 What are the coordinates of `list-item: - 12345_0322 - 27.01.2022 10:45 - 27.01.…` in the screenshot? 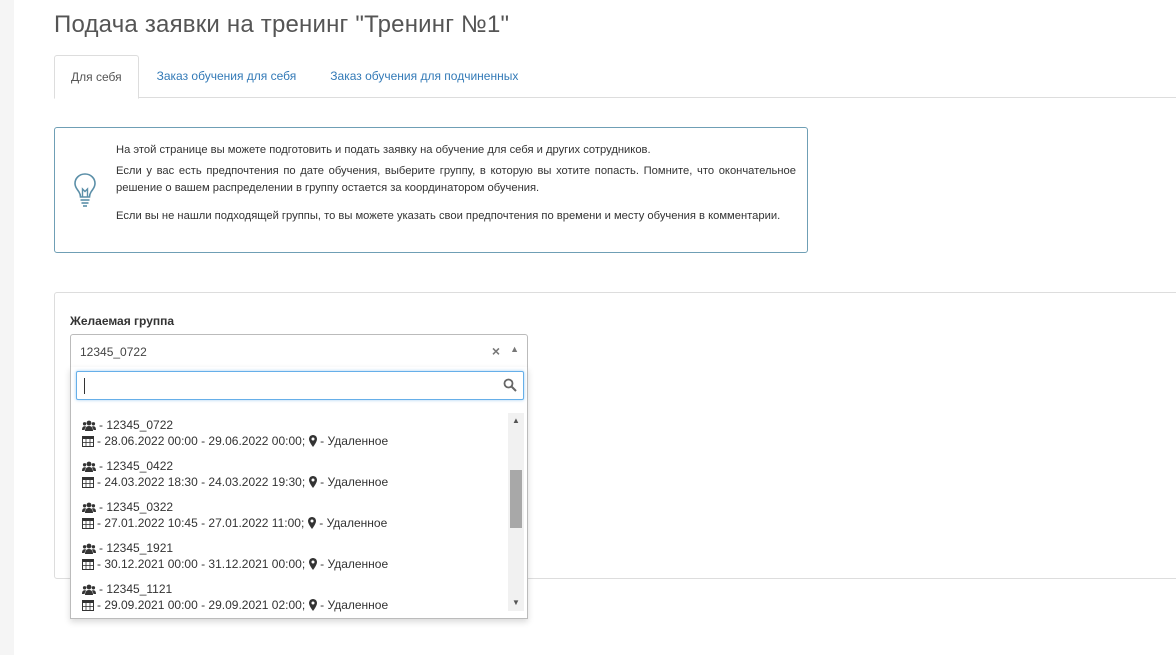 It's located at (291, 515).